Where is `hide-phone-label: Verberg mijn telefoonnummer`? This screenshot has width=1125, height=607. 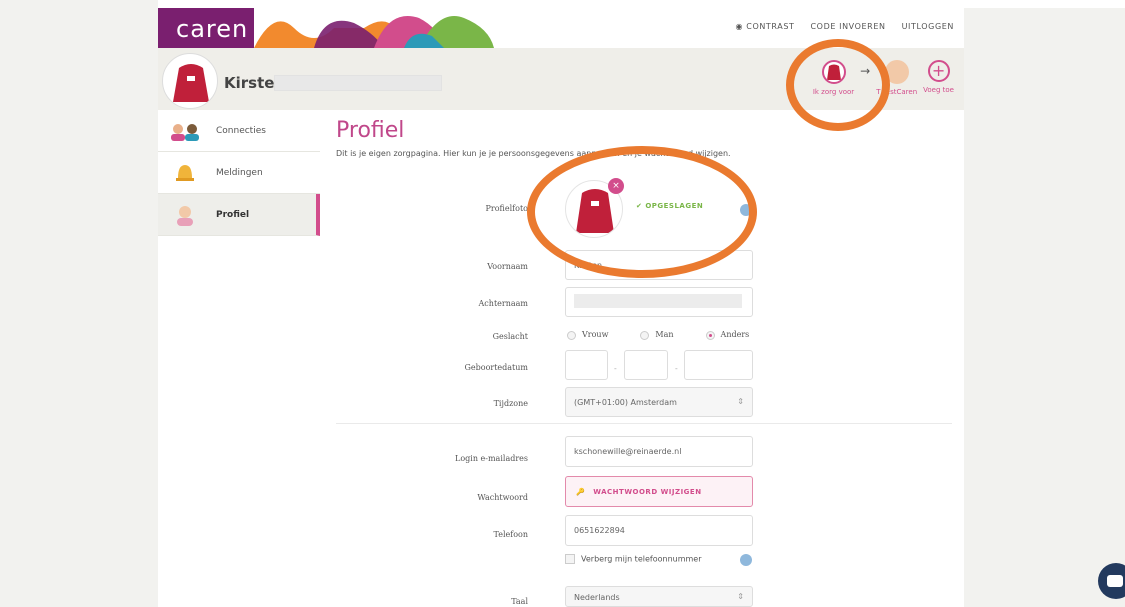
hide-phone-label: Verberg mijn telefoonnummer is located at coordinates (641, 559).